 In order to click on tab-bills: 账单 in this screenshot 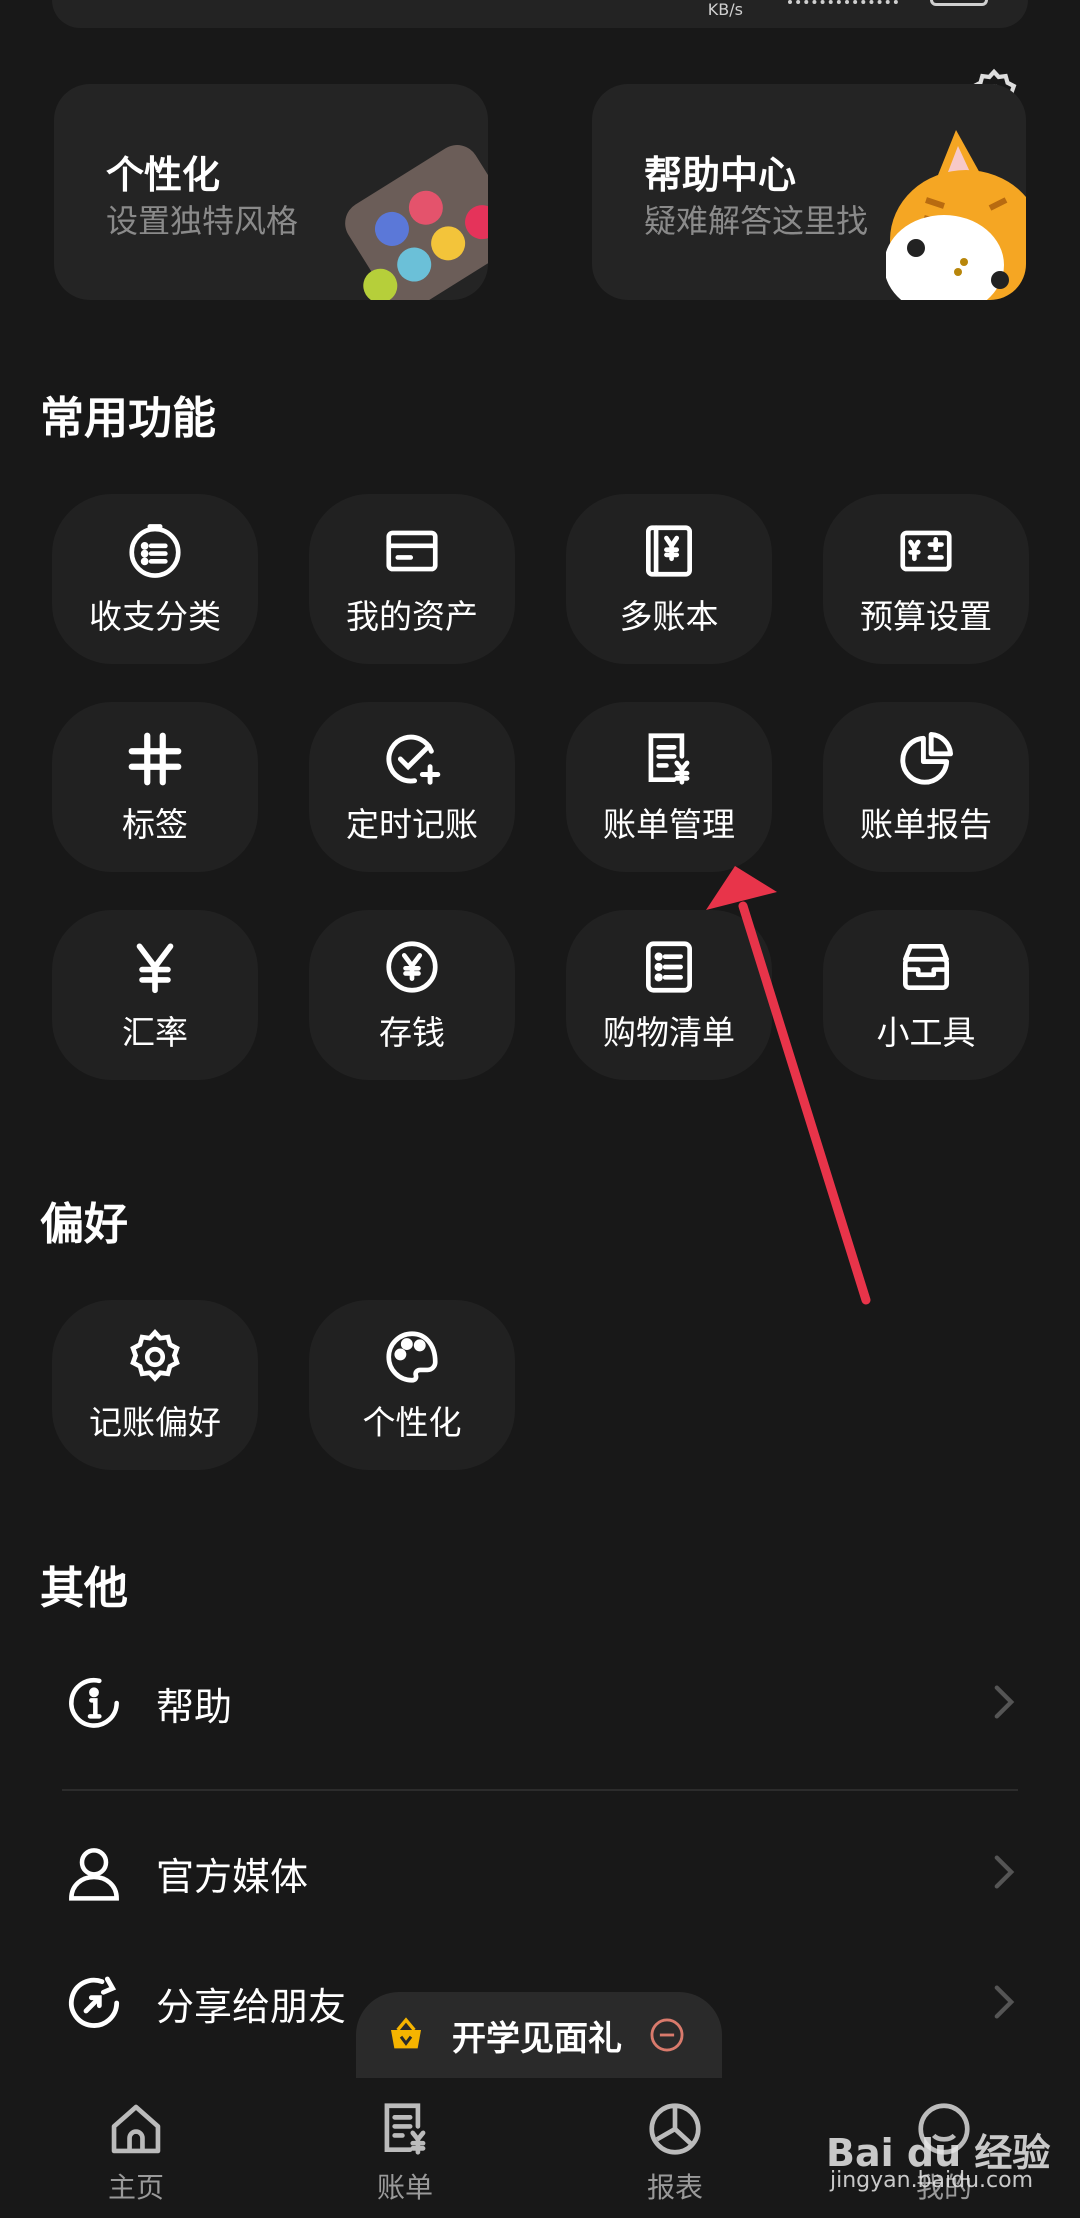, I will do `click(405, 2152)`.